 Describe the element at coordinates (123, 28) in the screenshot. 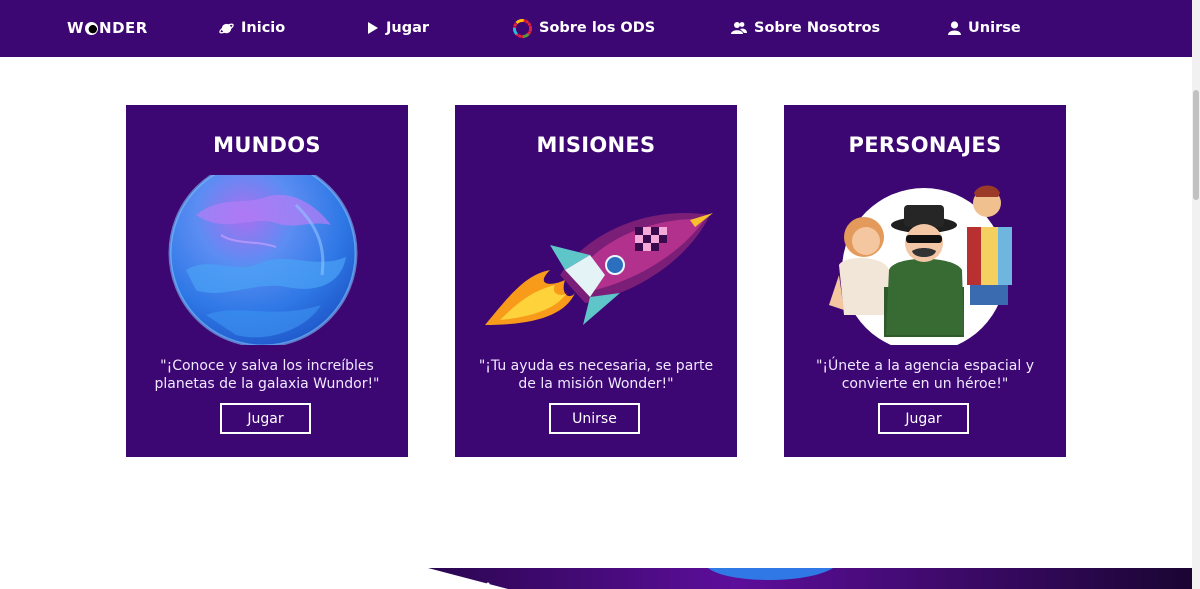

I see `logo-text-end: NDER` at that location.